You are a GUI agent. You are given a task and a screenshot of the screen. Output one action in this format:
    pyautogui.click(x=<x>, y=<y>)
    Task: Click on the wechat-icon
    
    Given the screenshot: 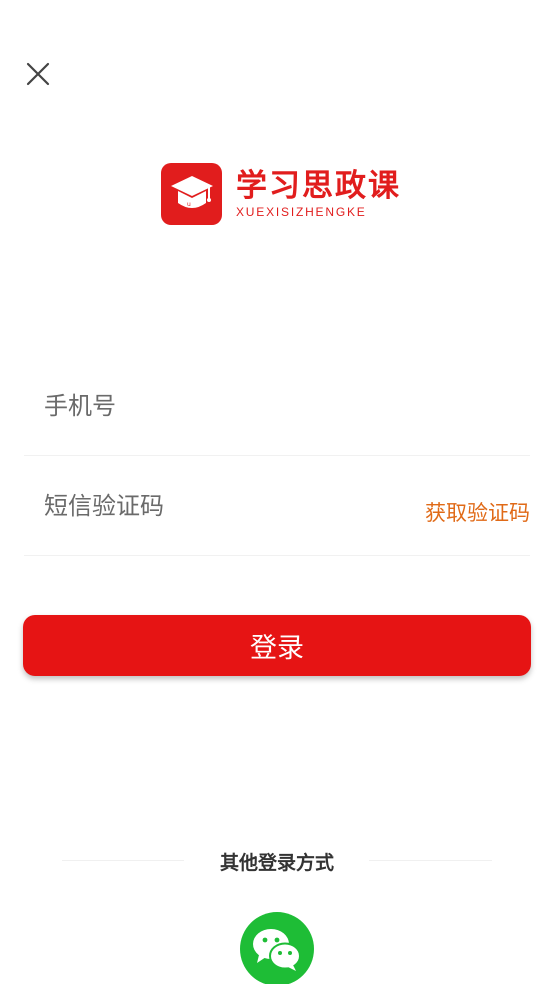 What is the action you would take?
    pyautogui.click(x=277, y=950)
    